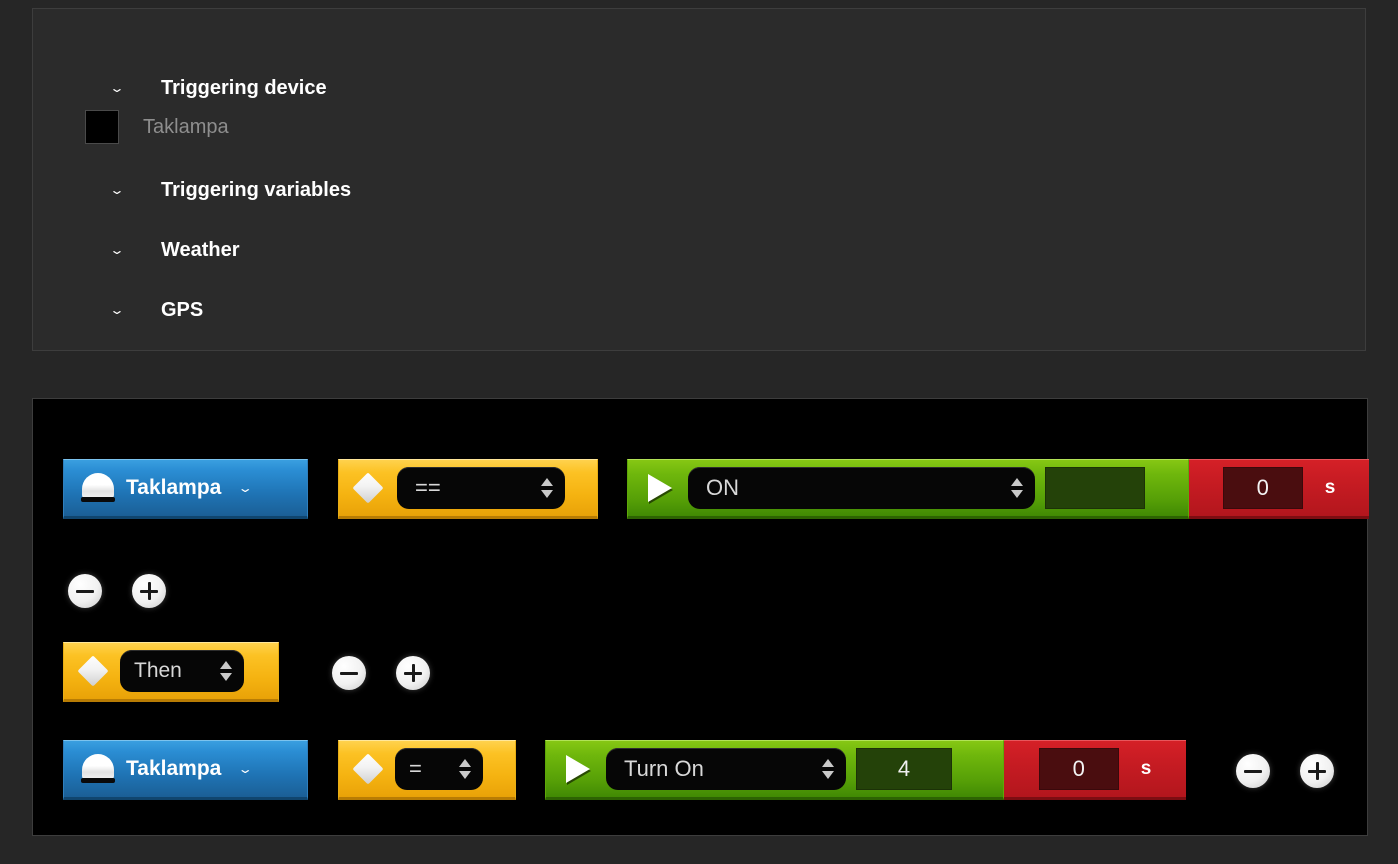  Describe the element at coordinates (142, 127) in the screenshot. I see `triggering-device-entry: Taklampa` at that location.